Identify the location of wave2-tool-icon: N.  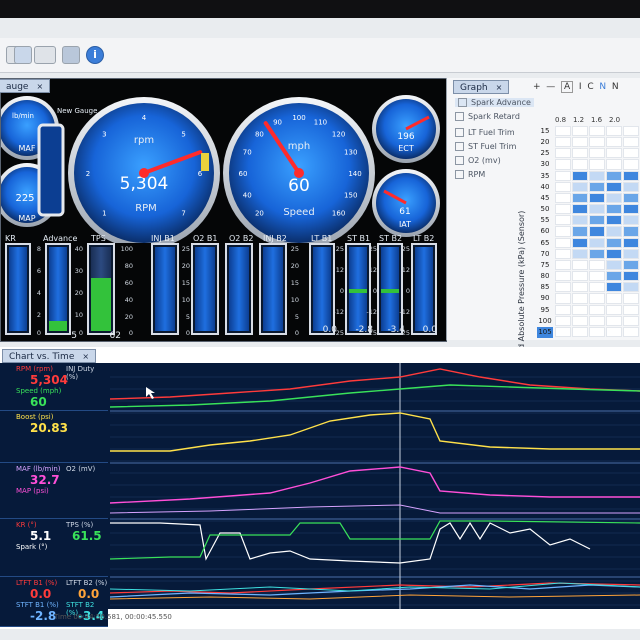
(615, 87).